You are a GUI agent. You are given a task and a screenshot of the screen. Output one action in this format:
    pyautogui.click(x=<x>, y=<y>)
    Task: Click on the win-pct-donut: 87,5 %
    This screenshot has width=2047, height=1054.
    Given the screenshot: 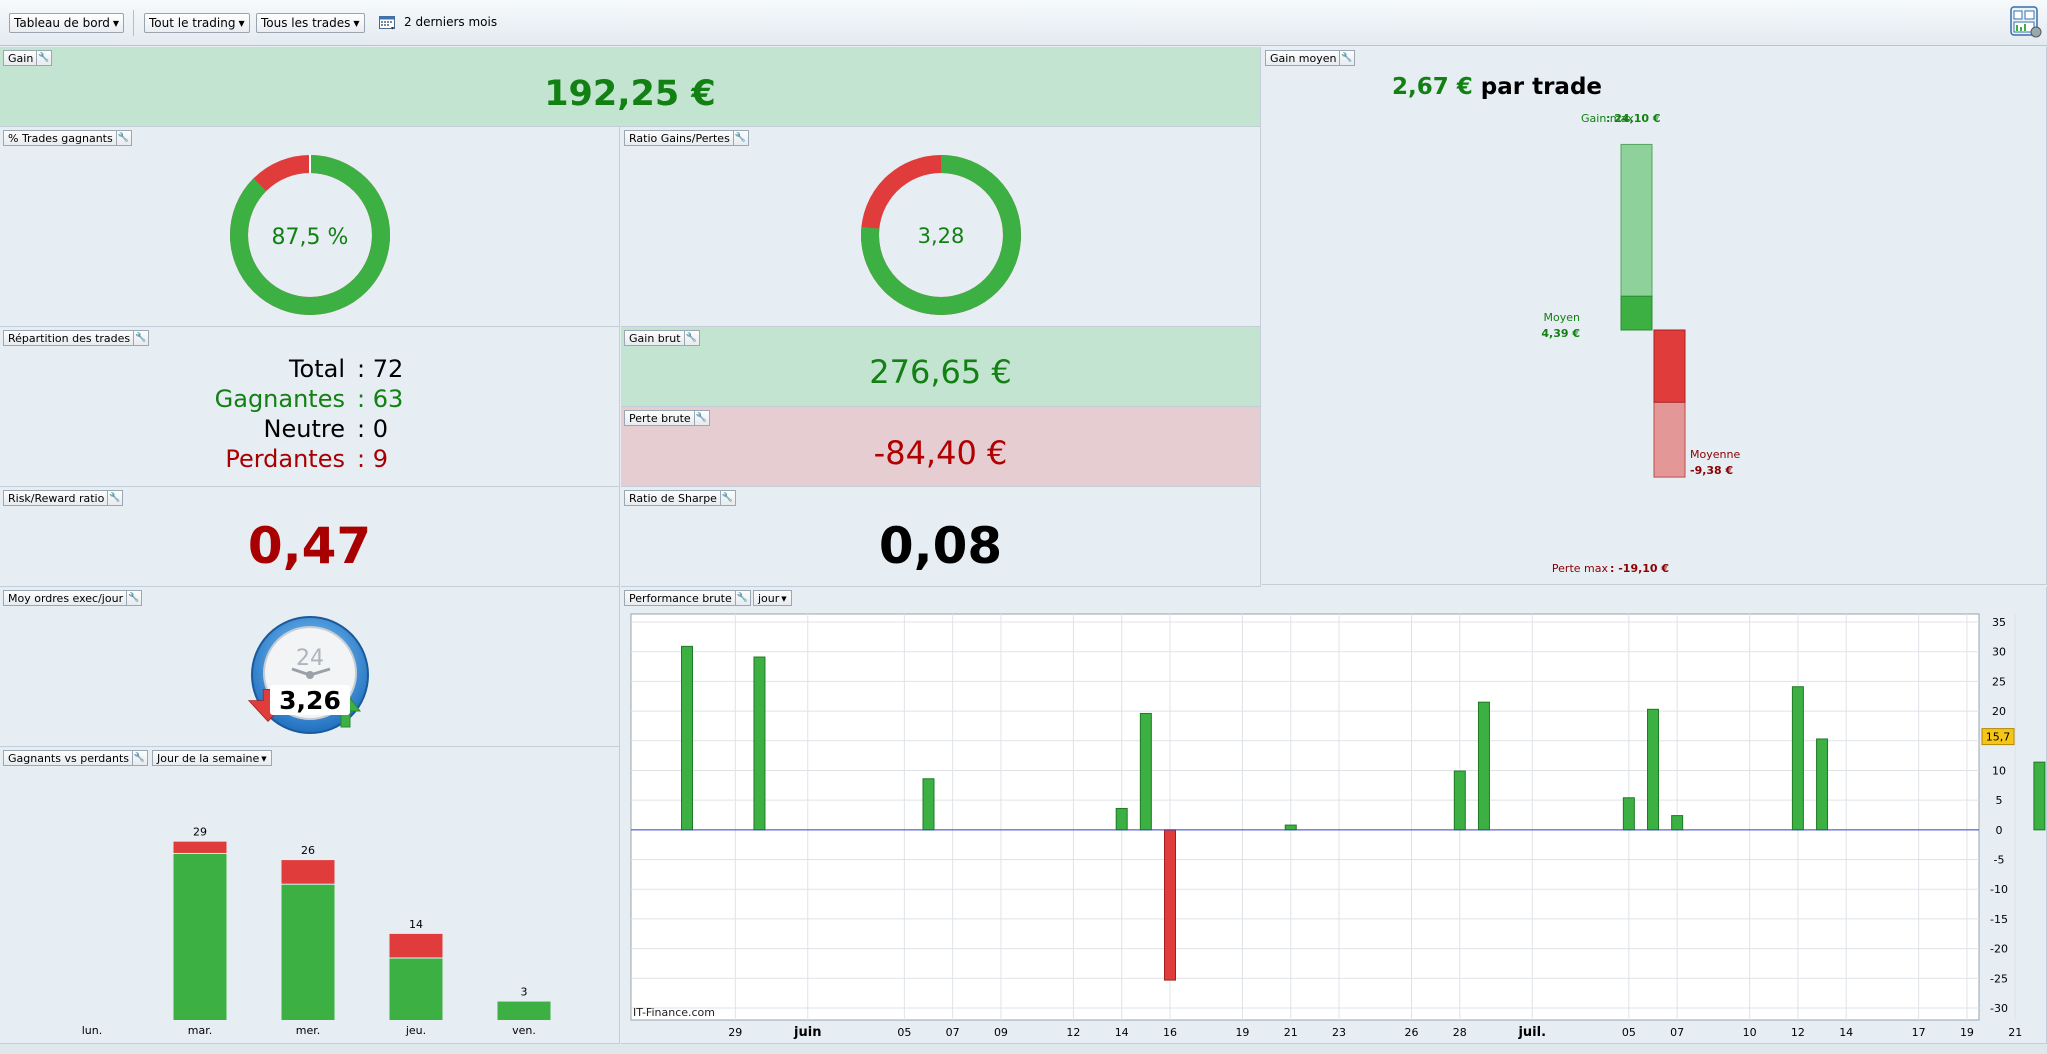 What is the action you would take?
    pyautogui.click(x=310, y=235)
    